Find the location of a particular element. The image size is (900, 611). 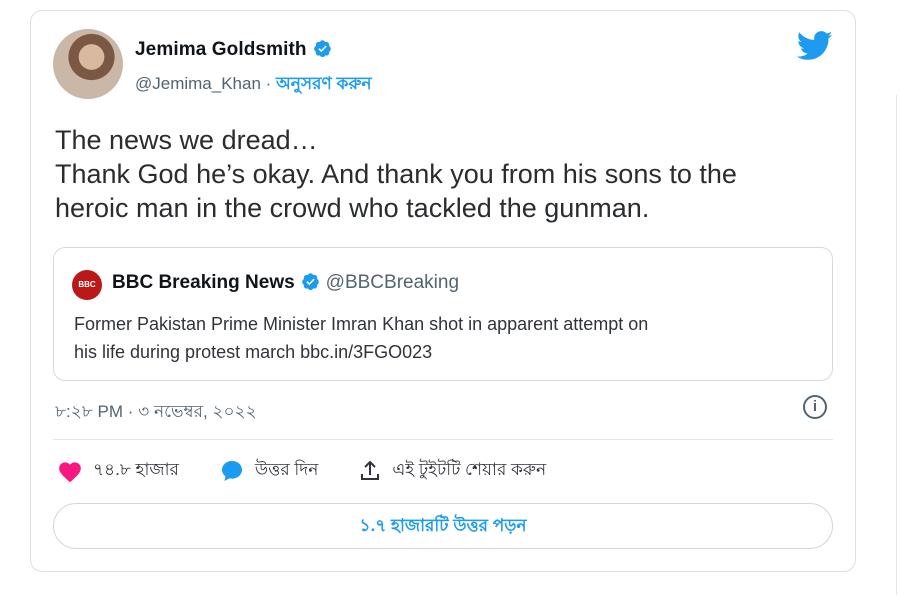

share-icon is located at coordinates (370, 470).